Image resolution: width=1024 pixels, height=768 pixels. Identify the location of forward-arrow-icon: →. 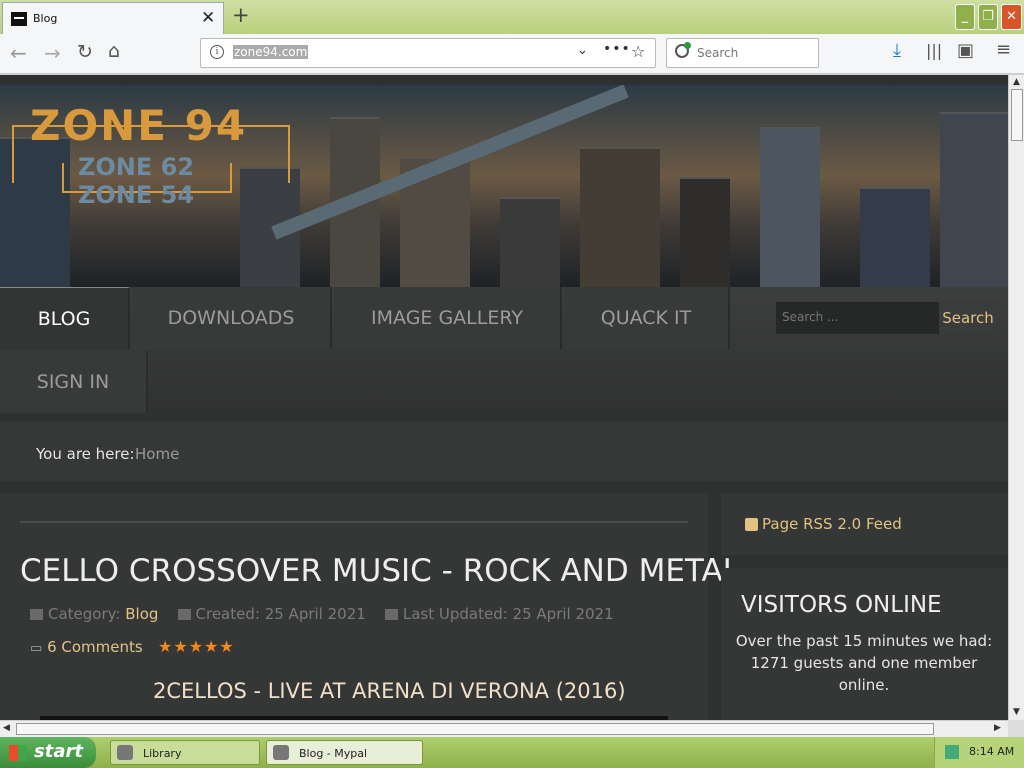
(52, 53).